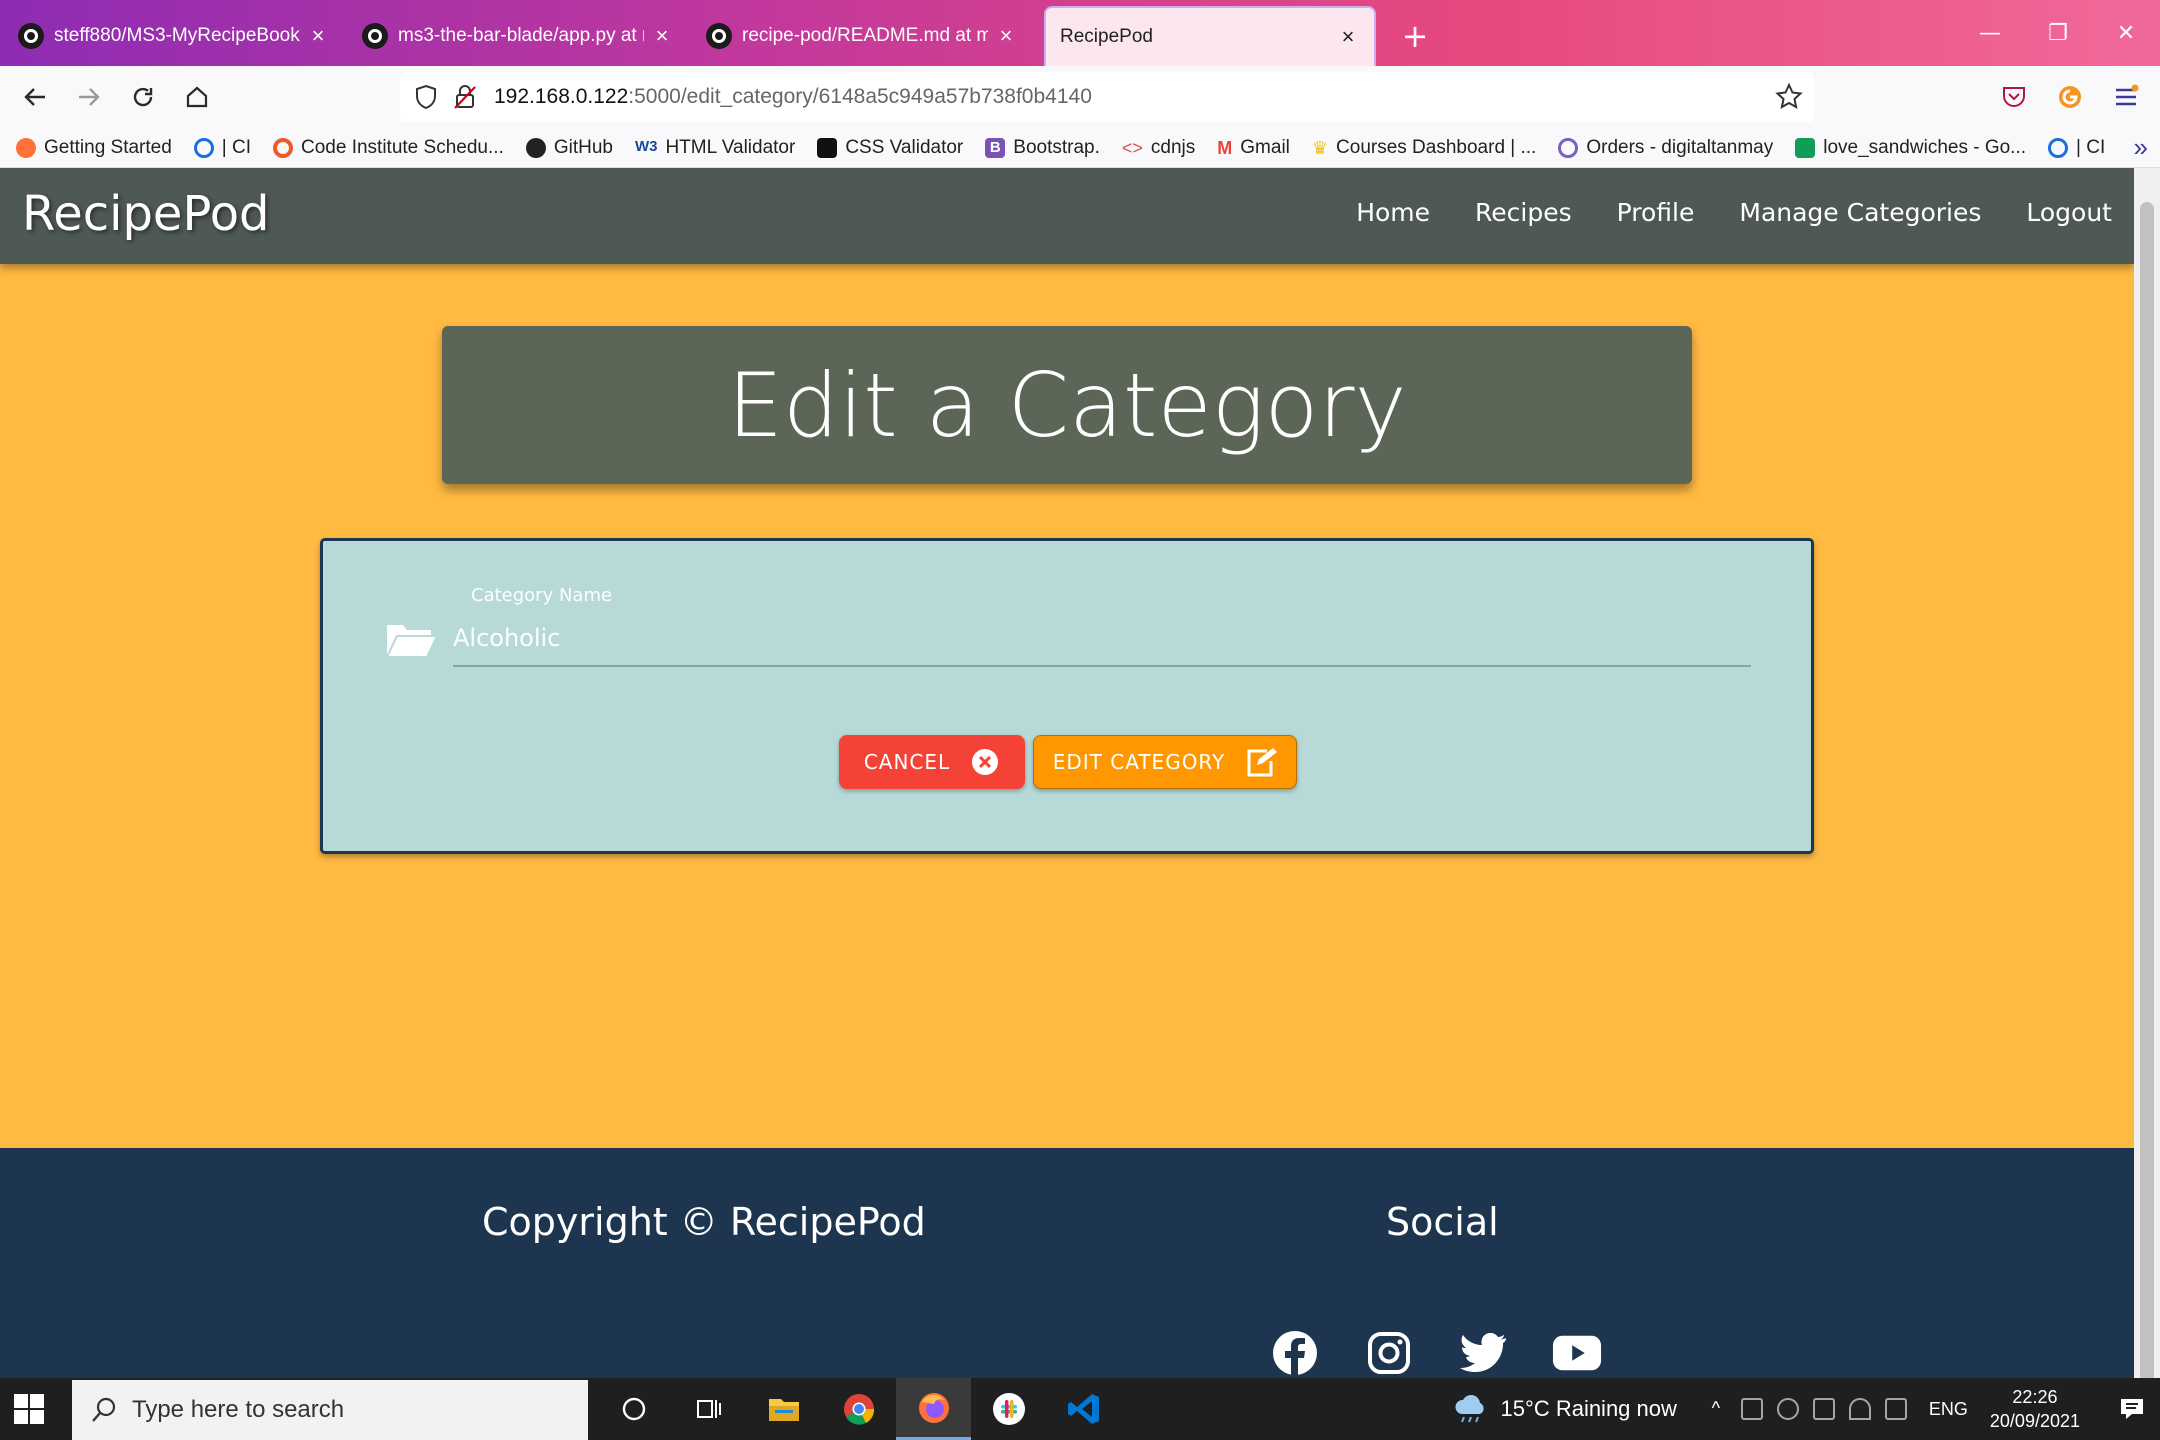 This screenshot has width=2160, height=1440. I want to click on sheets-icon, so click(1805, 147).